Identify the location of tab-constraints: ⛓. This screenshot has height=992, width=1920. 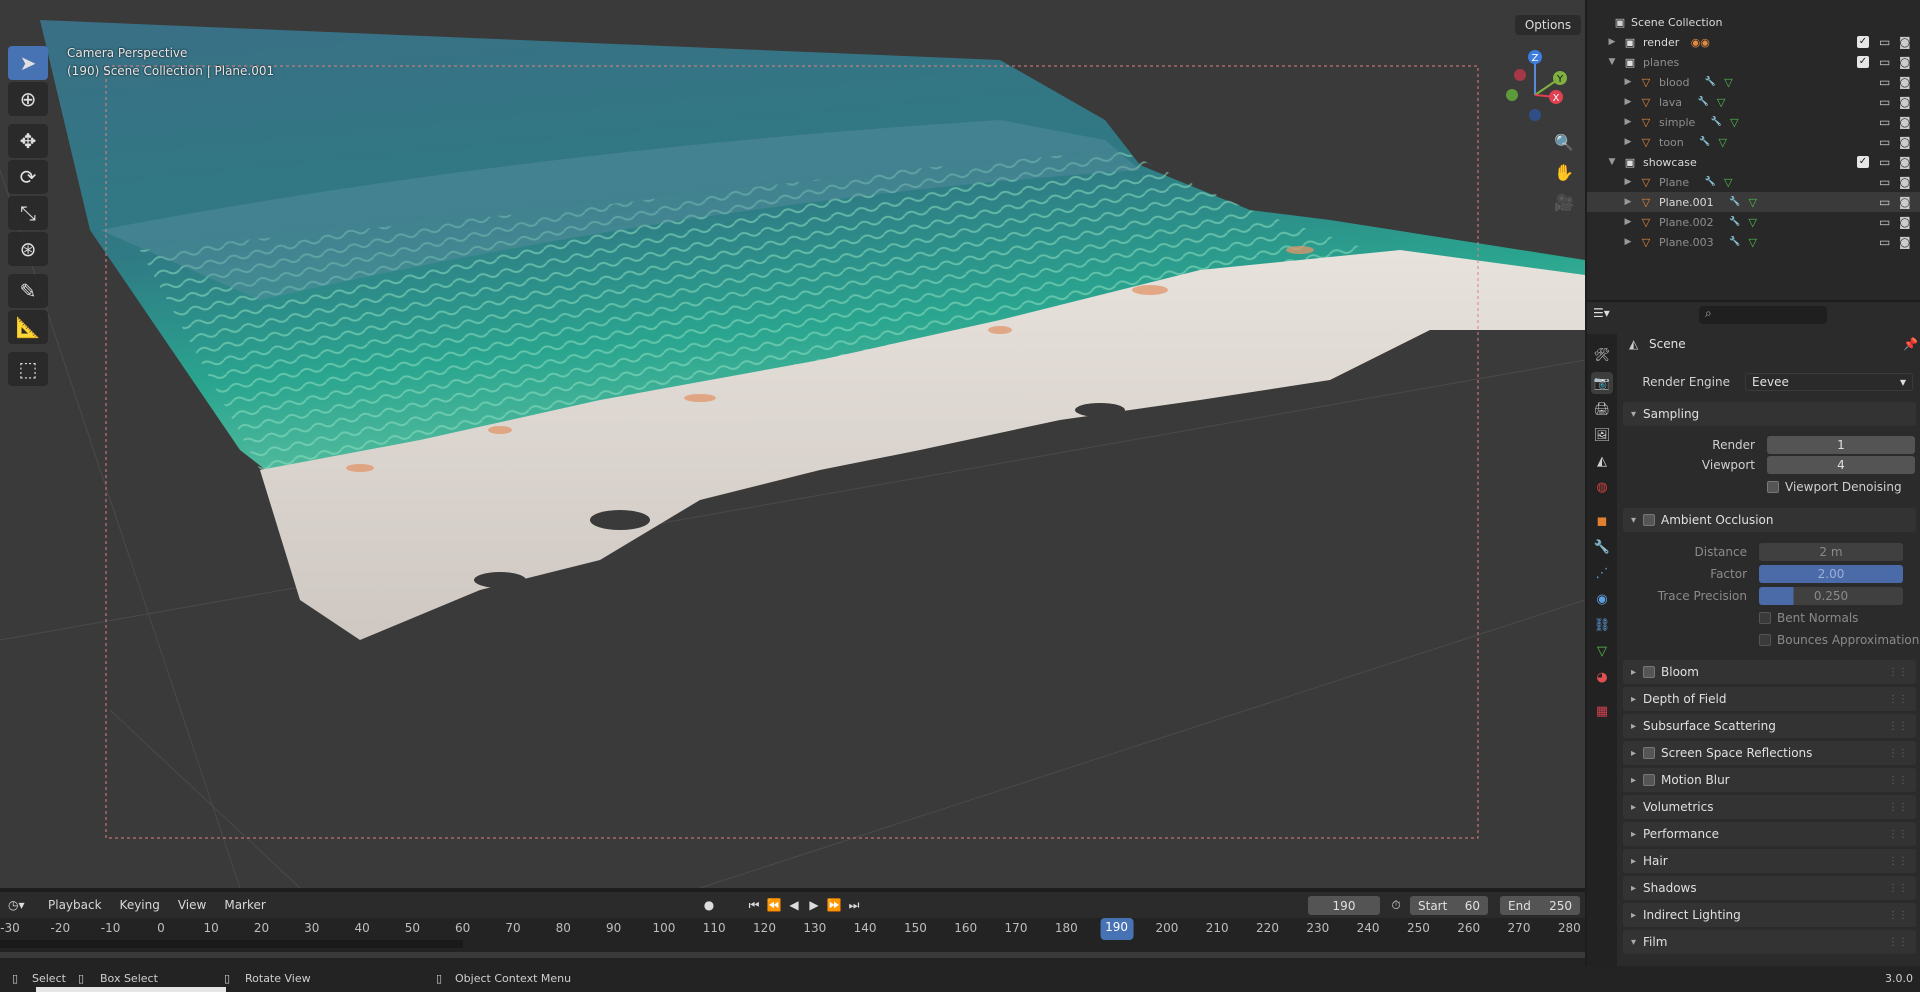
(1602, 625).